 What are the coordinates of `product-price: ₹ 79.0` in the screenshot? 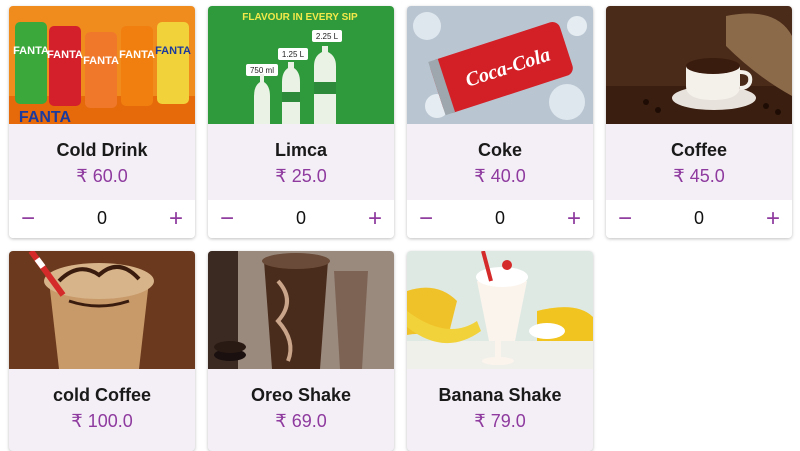 It's located at (500, 421).